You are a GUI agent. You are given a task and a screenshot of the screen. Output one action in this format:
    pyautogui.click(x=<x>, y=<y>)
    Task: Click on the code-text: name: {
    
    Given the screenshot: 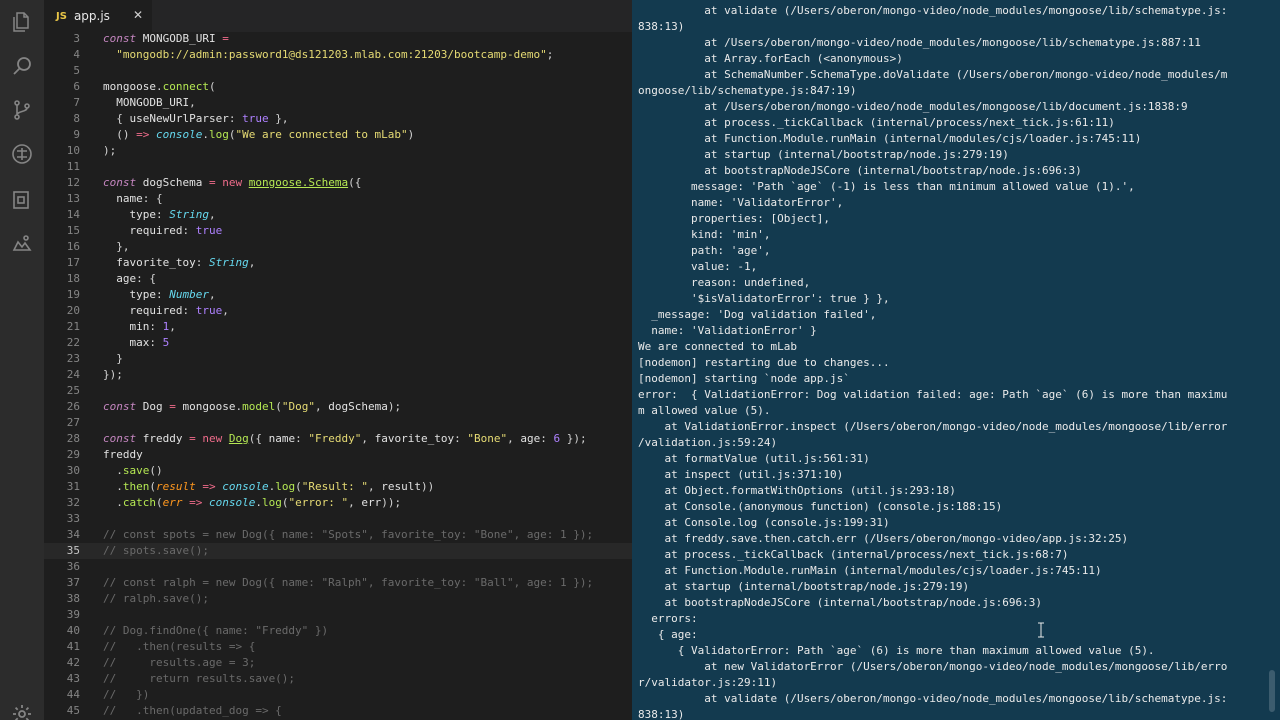 What is the action you would take?
    pyautogui.click(x=139, y=198)
    